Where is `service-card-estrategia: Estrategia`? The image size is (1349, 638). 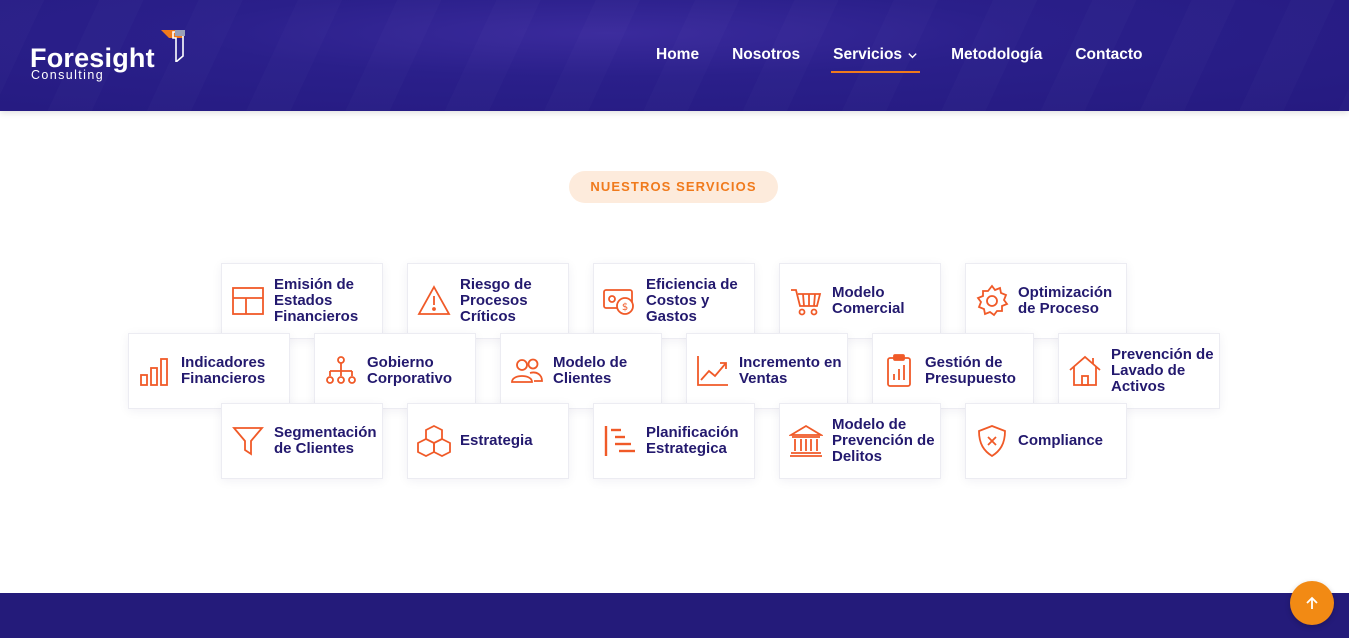 service-card-estrategia: Estrategia is located at coordinates (488, 441).